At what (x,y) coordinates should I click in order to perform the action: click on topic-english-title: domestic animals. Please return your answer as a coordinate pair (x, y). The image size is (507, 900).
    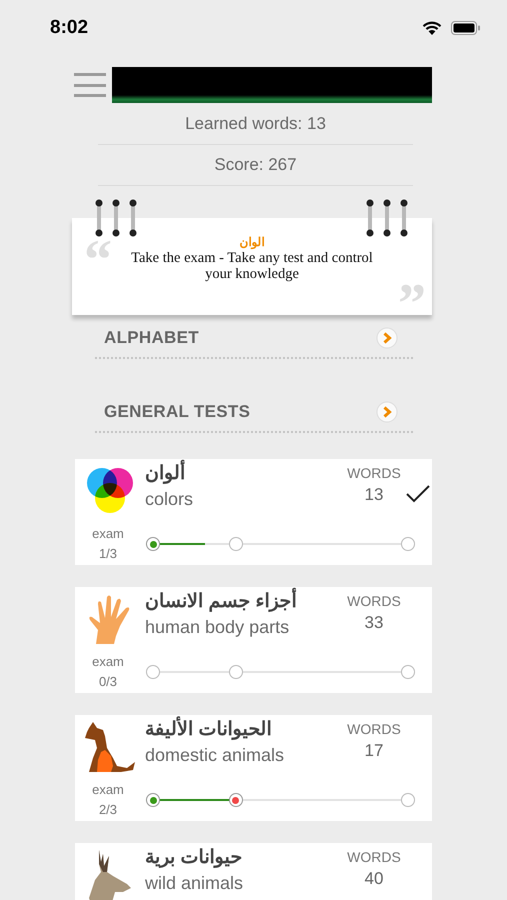
    Looking at the image, I should click on (215, 755).